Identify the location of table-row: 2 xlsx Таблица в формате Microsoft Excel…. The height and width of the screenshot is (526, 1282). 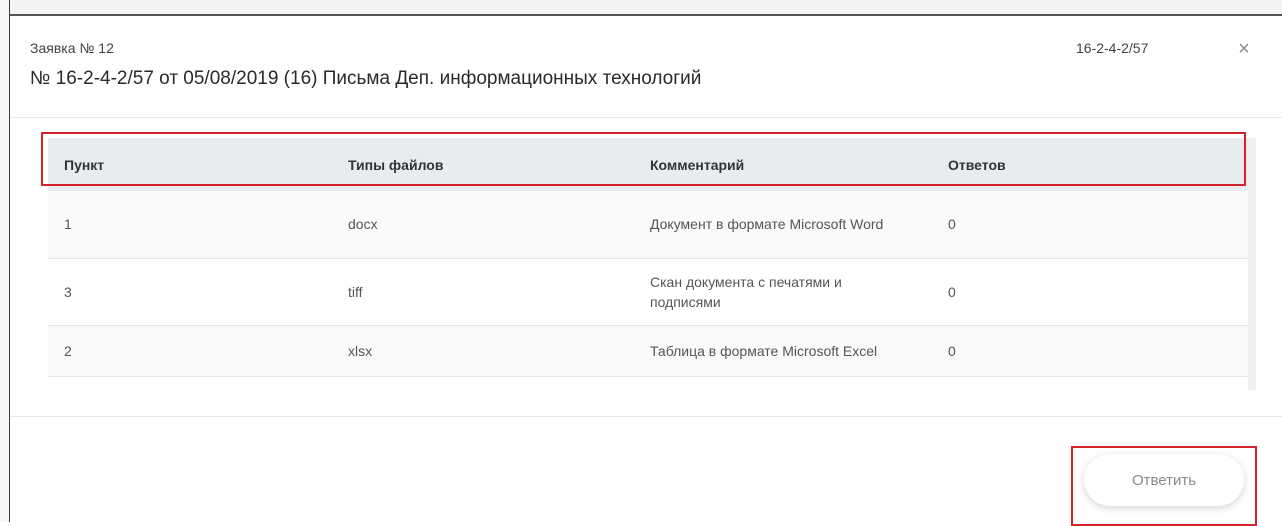
(648, 350).